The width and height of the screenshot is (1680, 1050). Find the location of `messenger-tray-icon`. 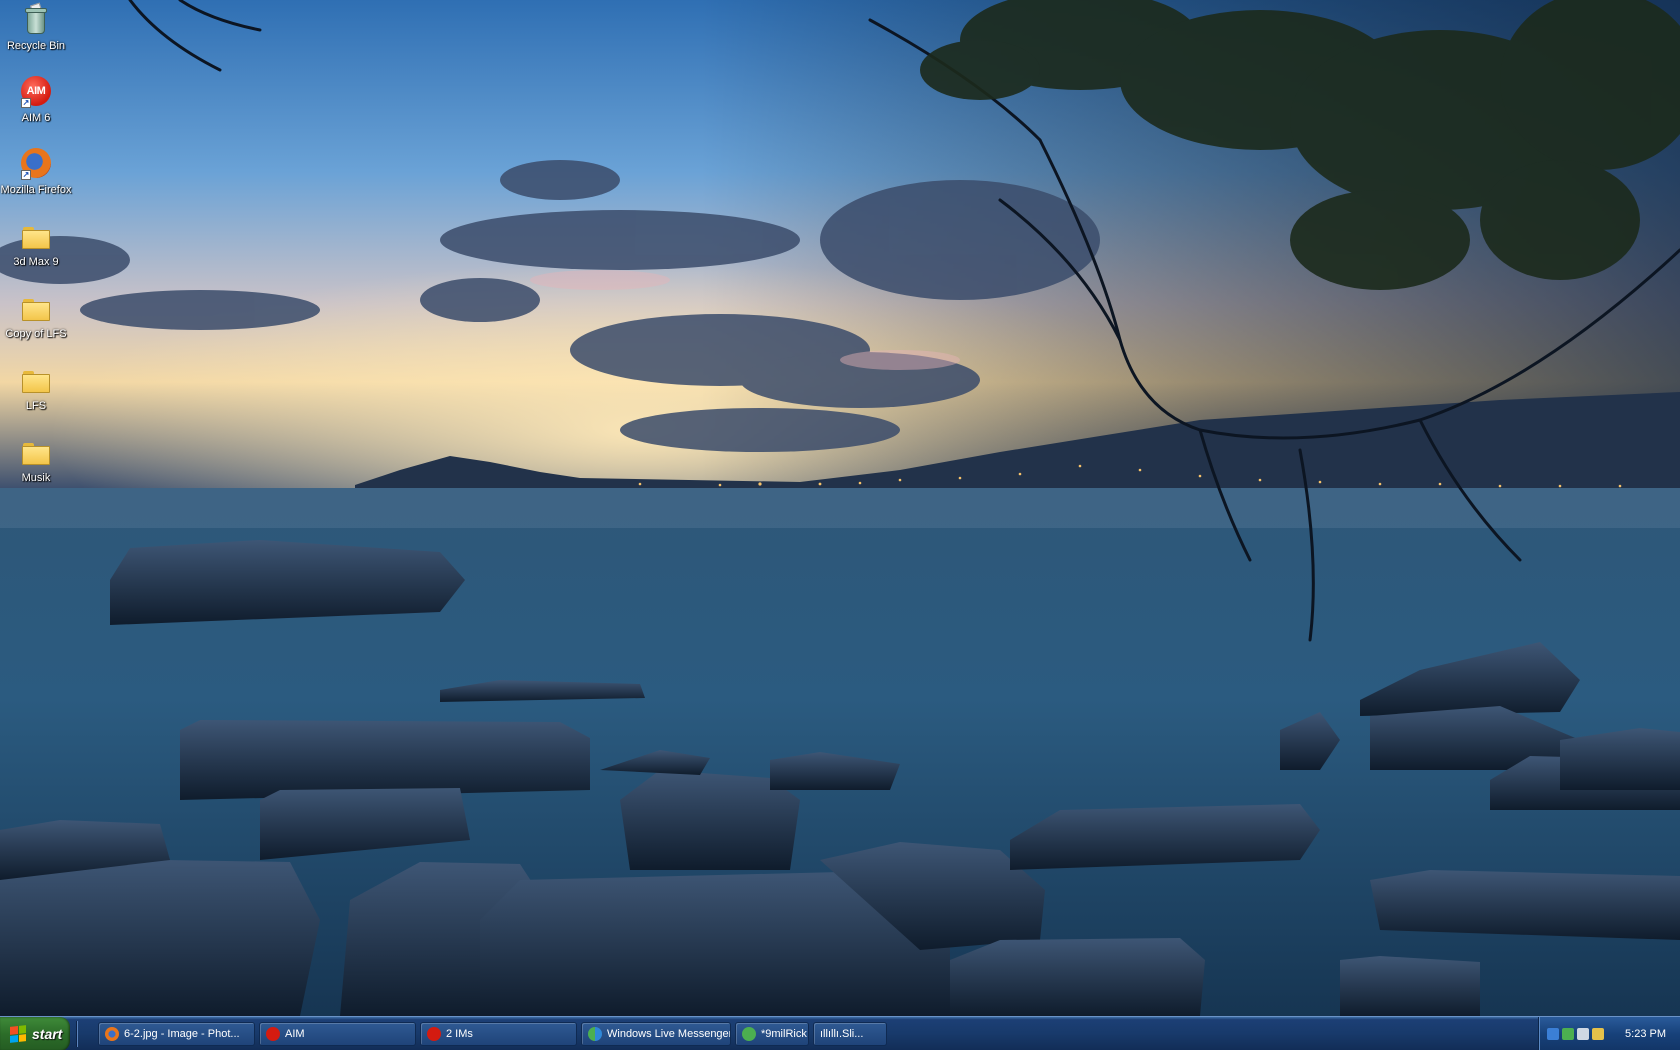

messenger-tray-icon is located at coordinates (1568, 1034).